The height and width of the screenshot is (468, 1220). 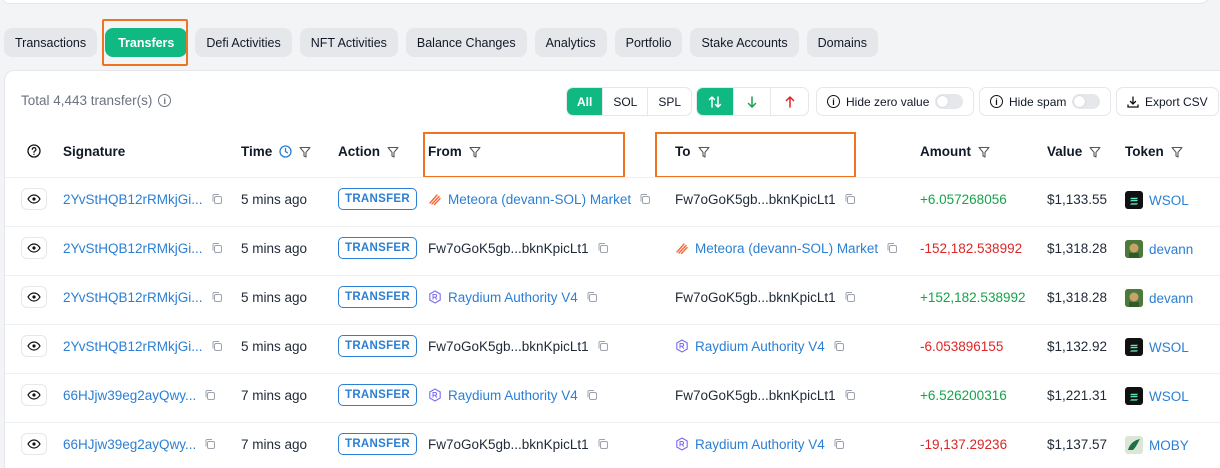 I want to click on value-cell: $1,137.57, so click(x=1077, y=444).